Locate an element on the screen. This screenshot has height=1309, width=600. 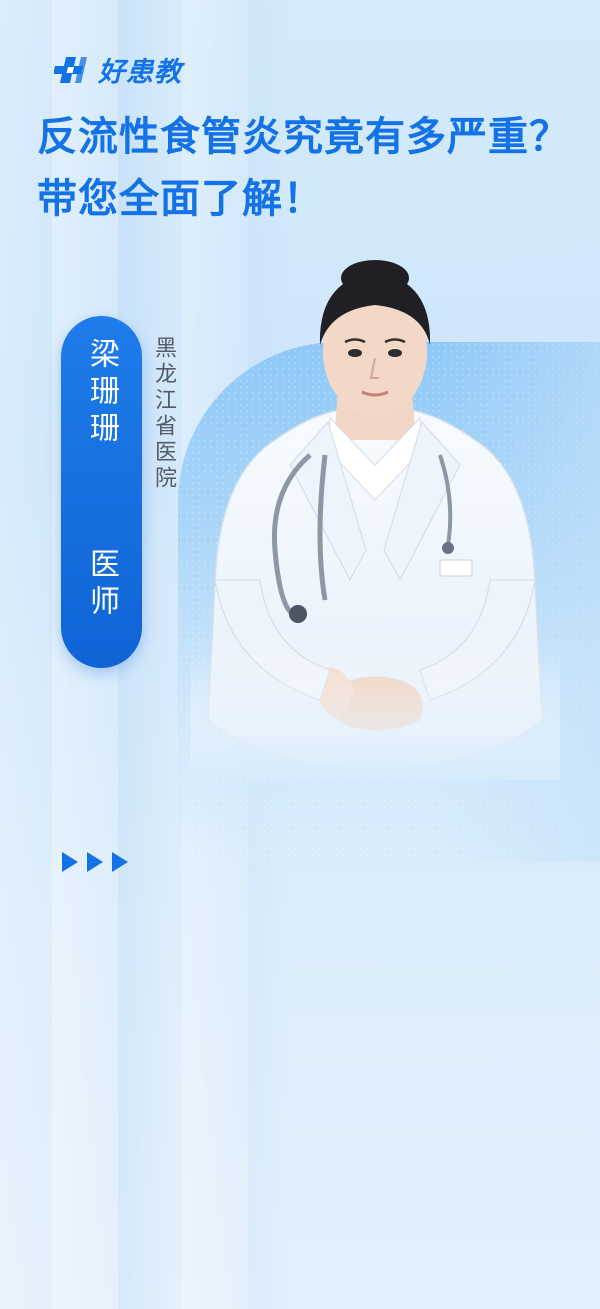
brand-logo: 好患教 is located at coordinates (118, 69).